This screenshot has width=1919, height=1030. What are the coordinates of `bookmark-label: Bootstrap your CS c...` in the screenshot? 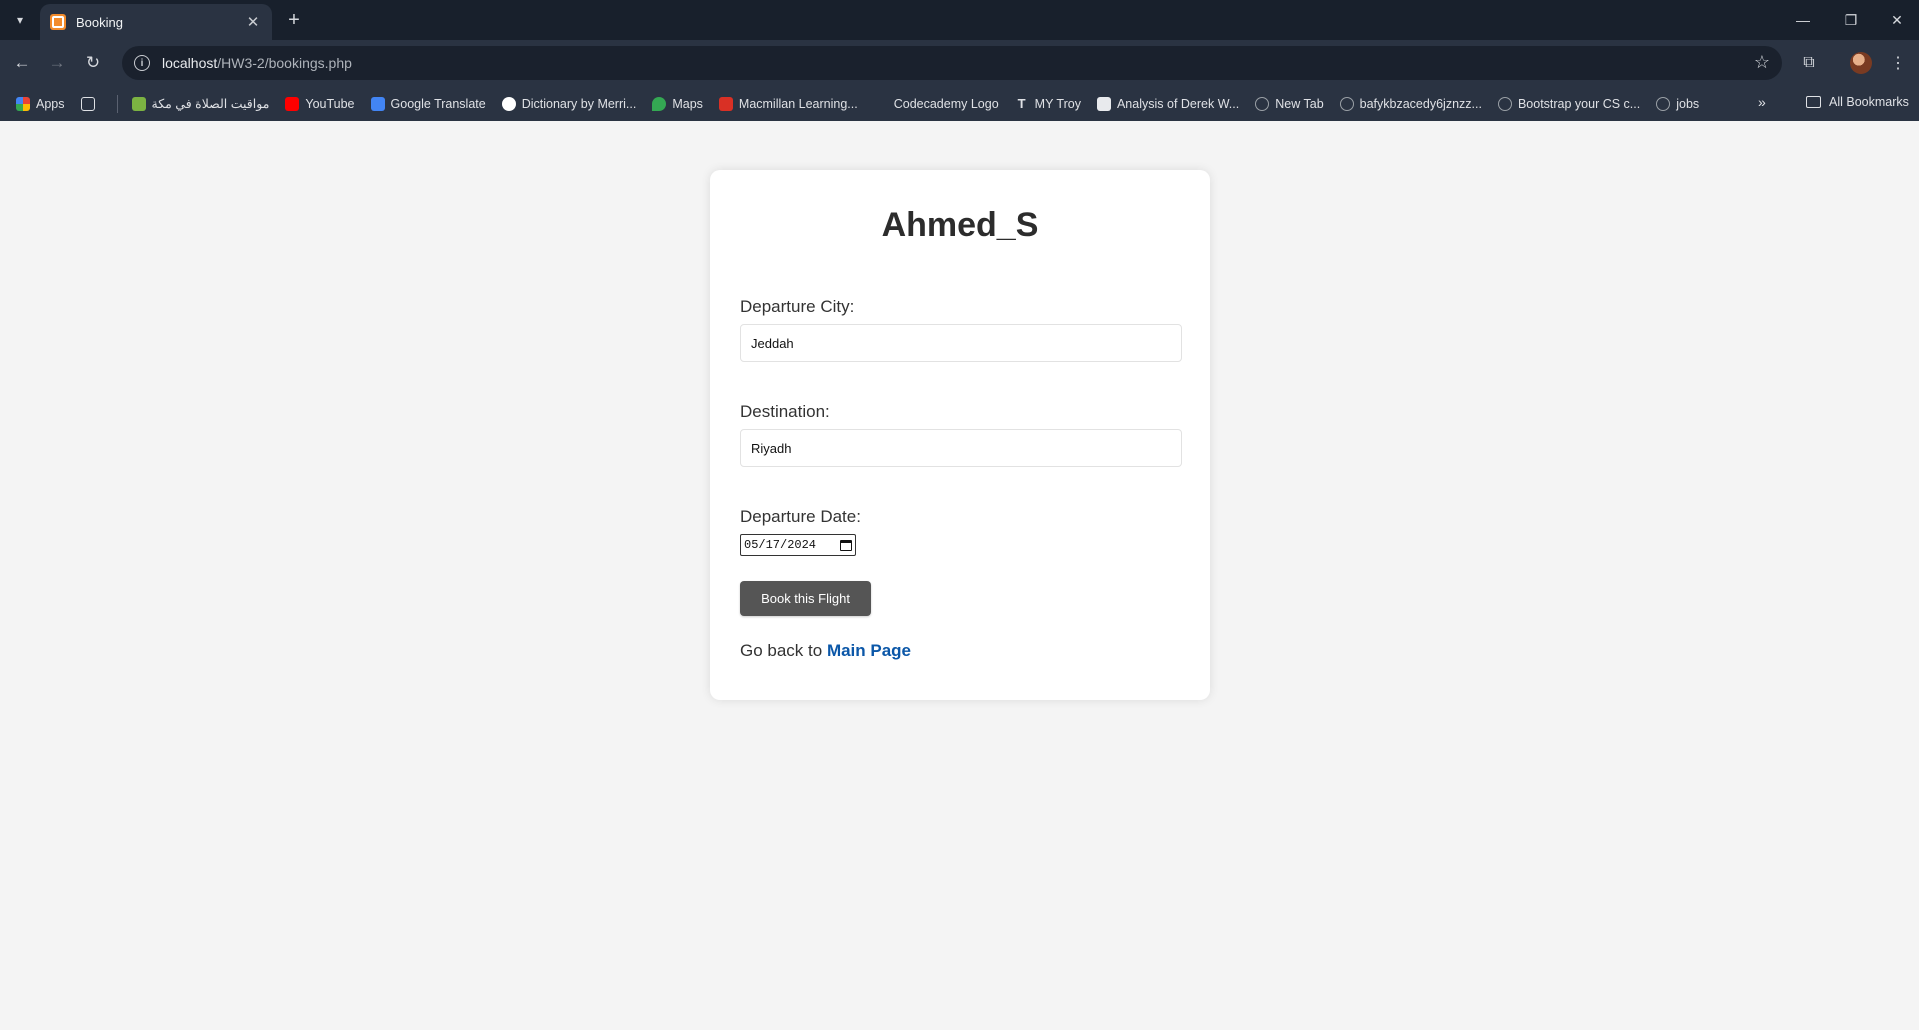 It's located at (1579, 103).